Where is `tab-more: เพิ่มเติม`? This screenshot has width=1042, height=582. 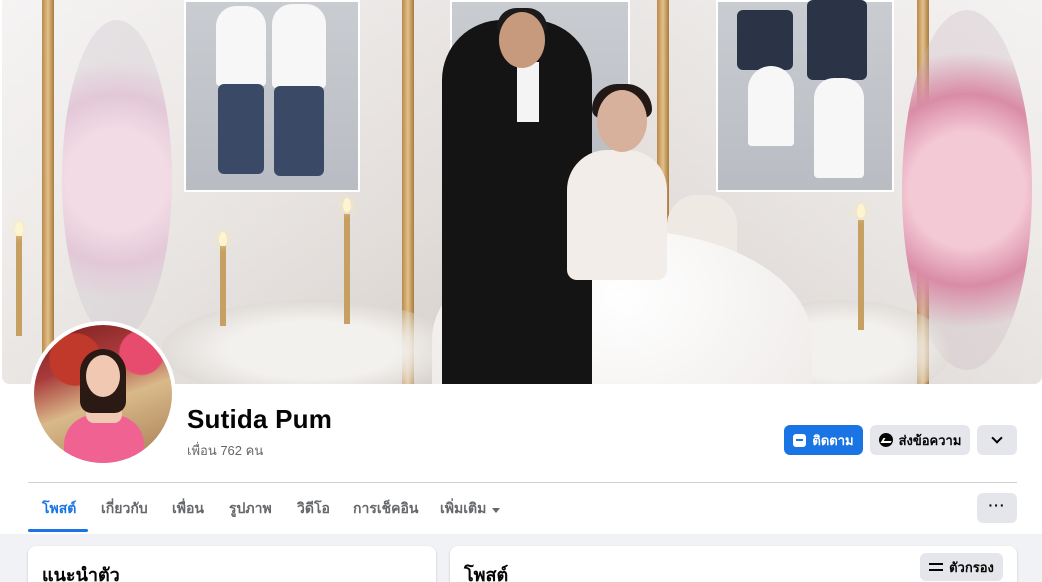
tab-more: เพิ่มเติม is located at coordinates (470, 509).